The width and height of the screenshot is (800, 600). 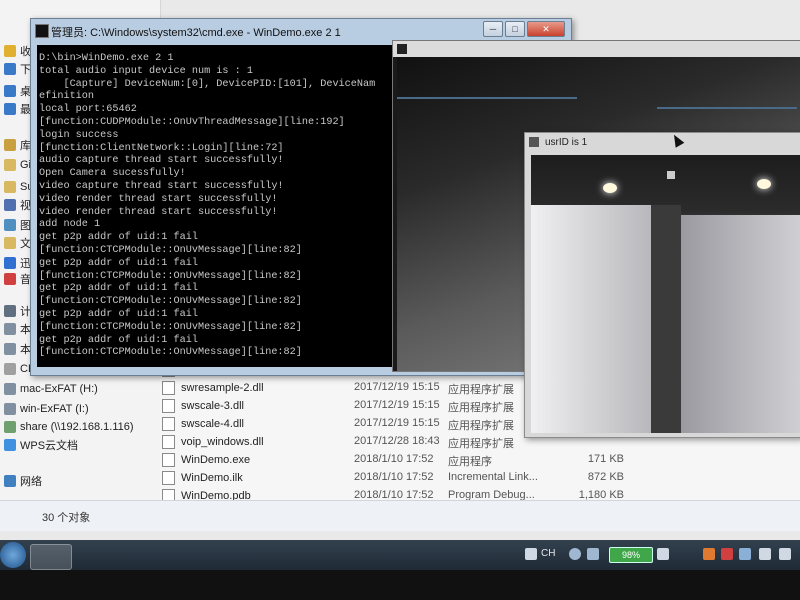 I want to click on recent-icon, so click(x=10, y=109).